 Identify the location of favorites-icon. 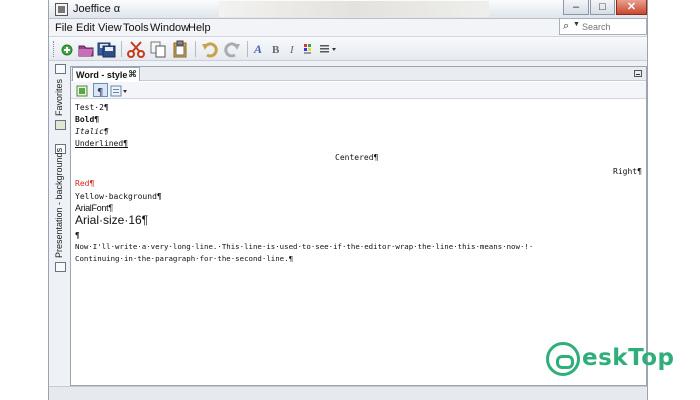
(60, 125).